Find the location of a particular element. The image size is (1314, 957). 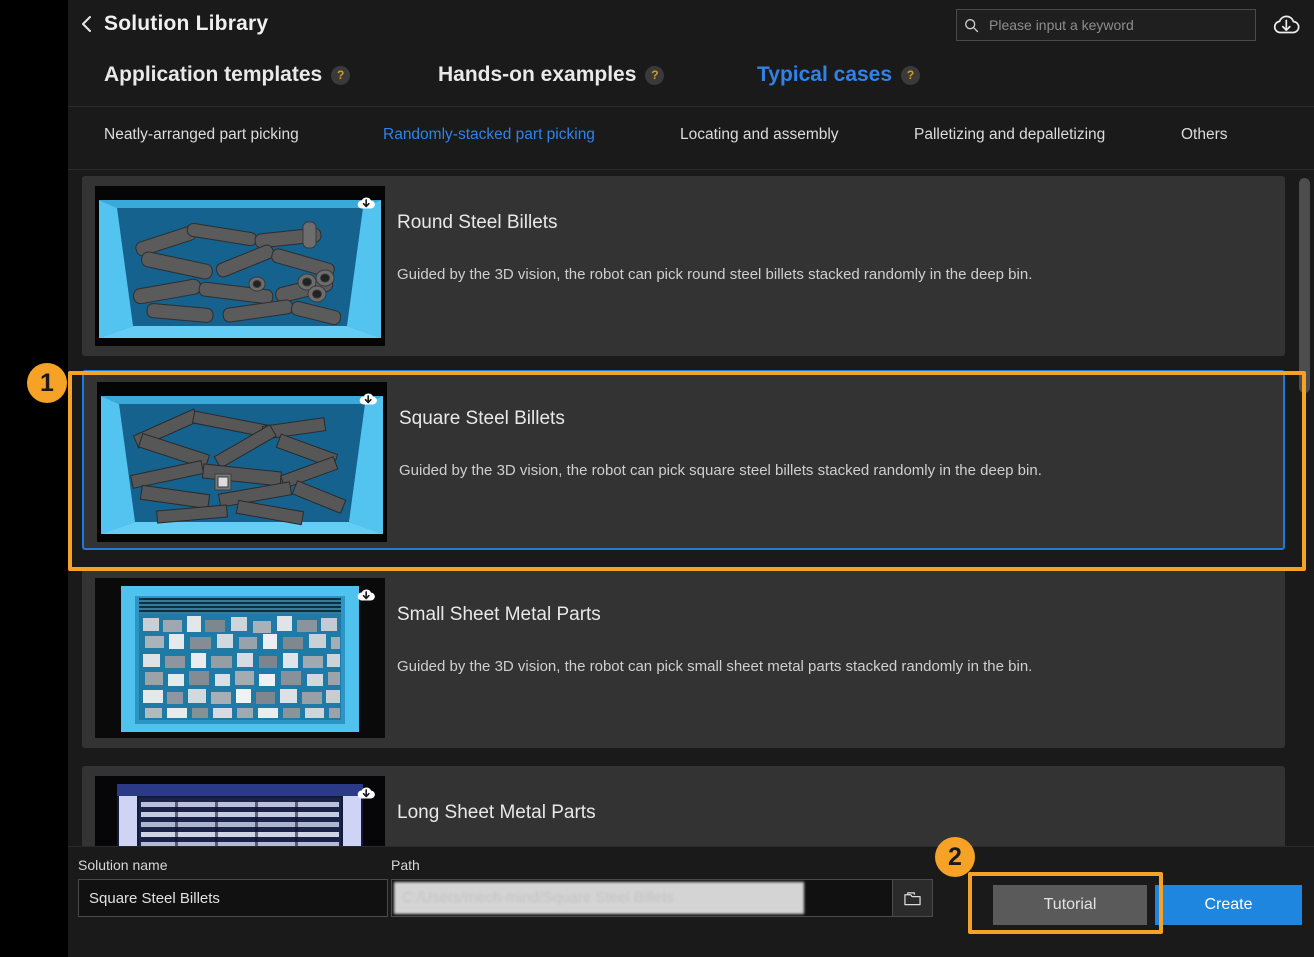

create-button: Create is located at coordinates (1228, 905).